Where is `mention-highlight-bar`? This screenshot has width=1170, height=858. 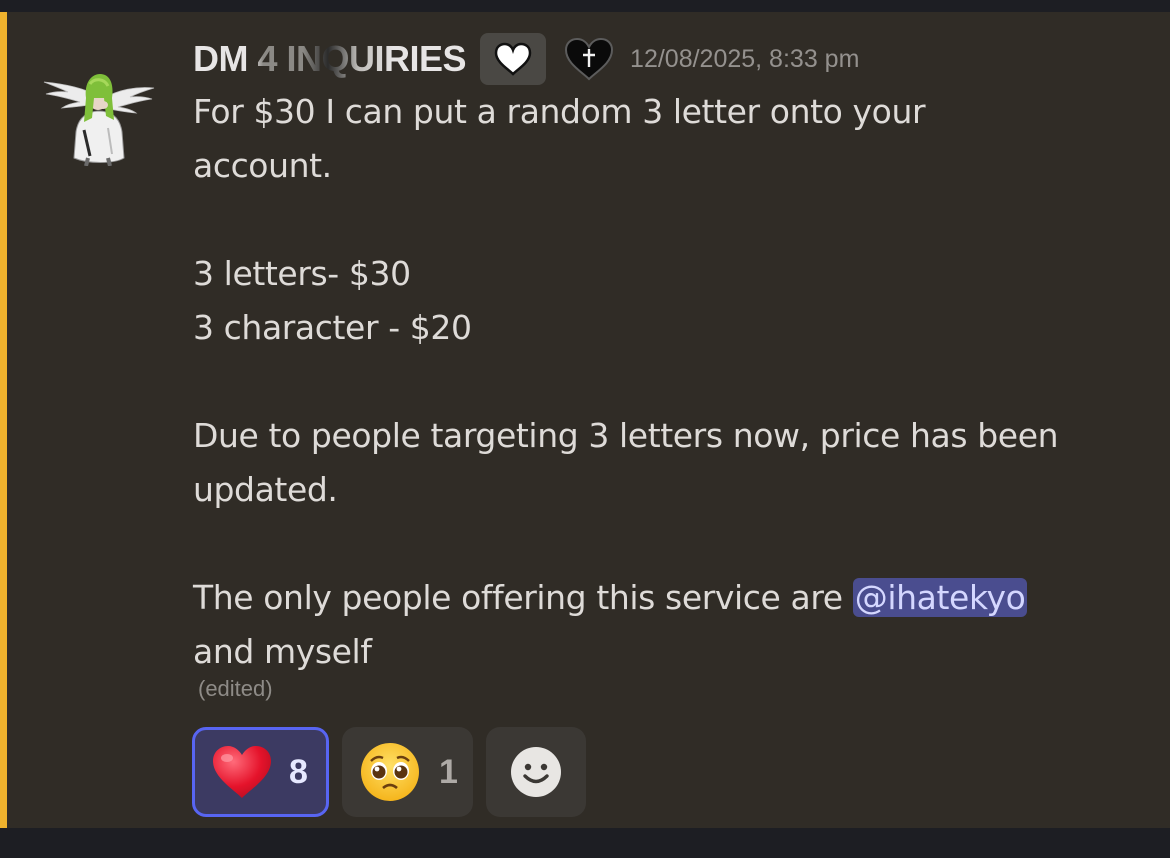 mention-highlight-bar is located at coordinates (3, 420).